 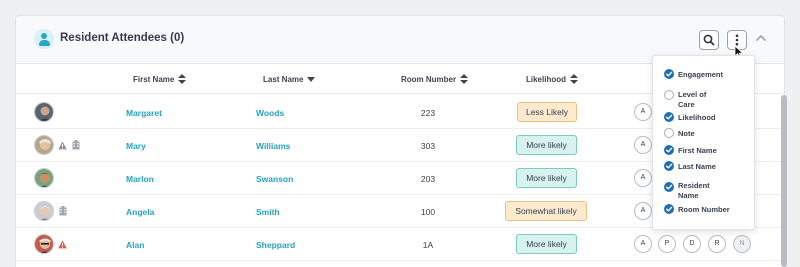 I want to click on attendance-button-r: R, so click(x=717, y=244).